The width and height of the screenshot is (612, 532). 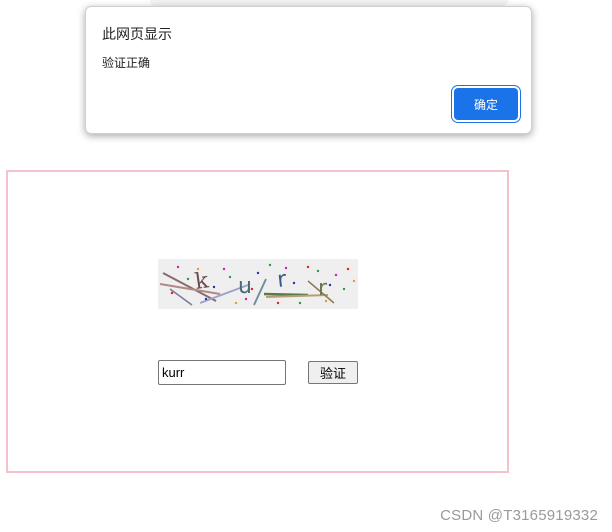 What do you see at coordinates (333, 372) in the screenshot?
I see `verify-button: 验证` at bounding box center [333, 372].